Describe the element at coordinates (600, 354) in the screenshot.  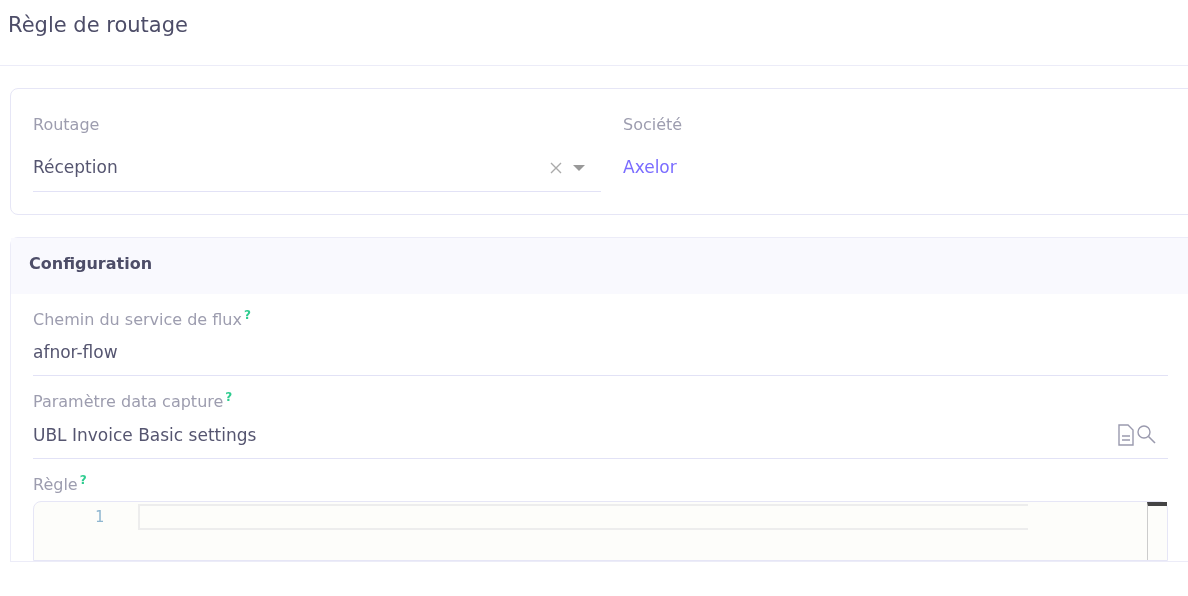
I see `text-field: afnor-flow` at that location.